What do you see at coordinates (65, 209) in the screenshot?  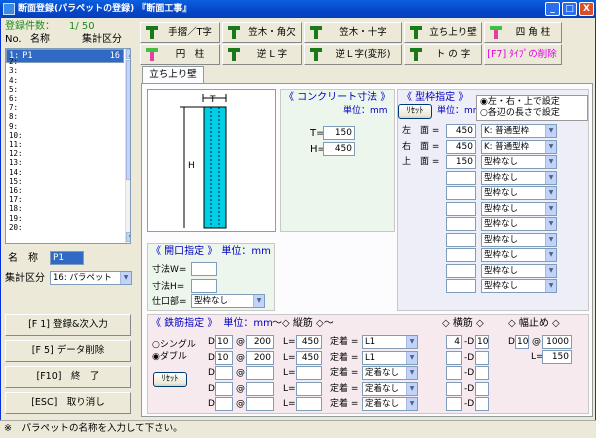 I see `list-item: 18:` at bounding box center [65, 209].